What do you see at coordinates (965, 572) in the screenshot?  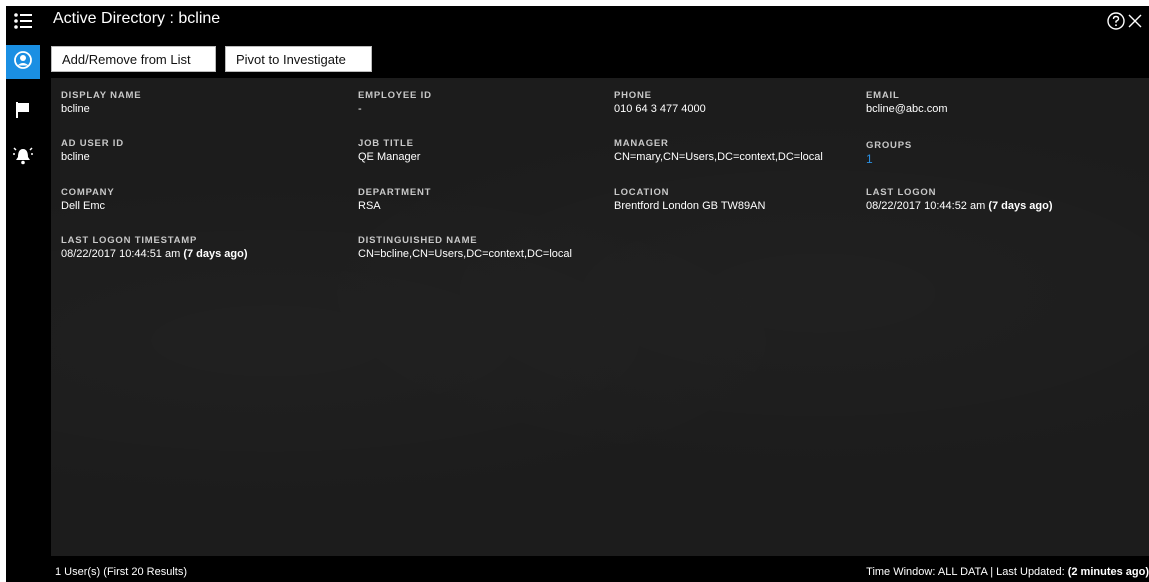 I see `time-window-text: Time Window: ALL DATA | Last Updated:` at bounding box center [965, 572].